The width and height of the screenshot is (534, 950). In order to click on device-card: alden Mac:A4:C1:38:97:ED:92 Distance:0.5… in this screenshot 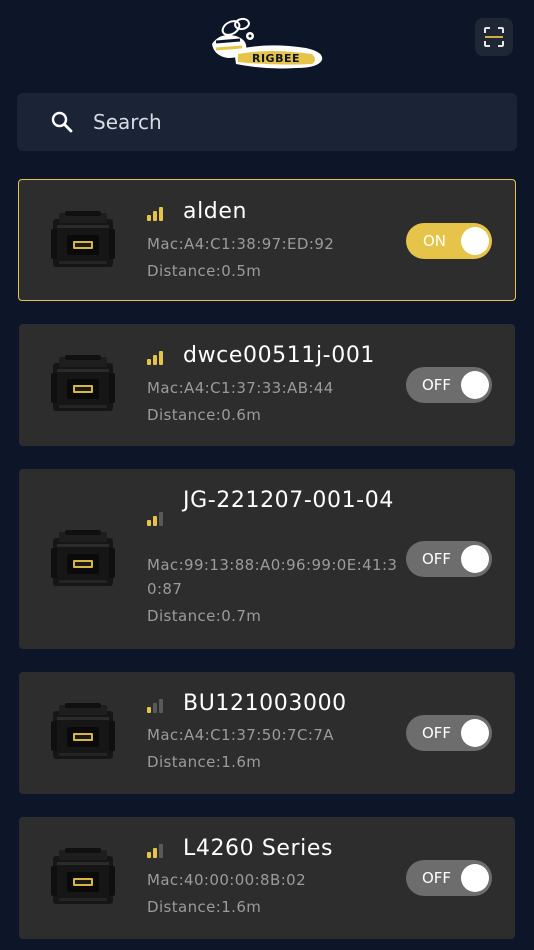, I will do `click(267, 240)`.